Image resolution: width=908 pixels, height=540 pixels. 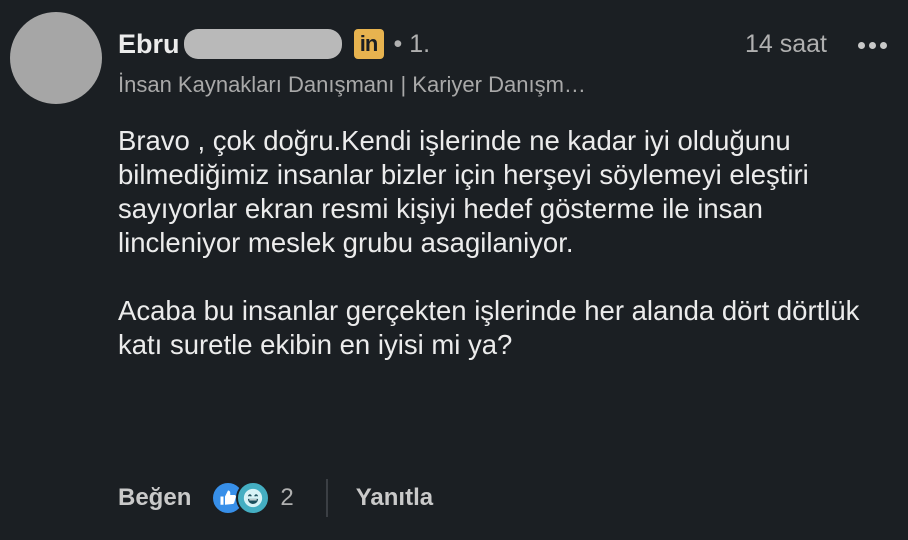 I want to click on more-options-icon, so click(x=872, y=45).